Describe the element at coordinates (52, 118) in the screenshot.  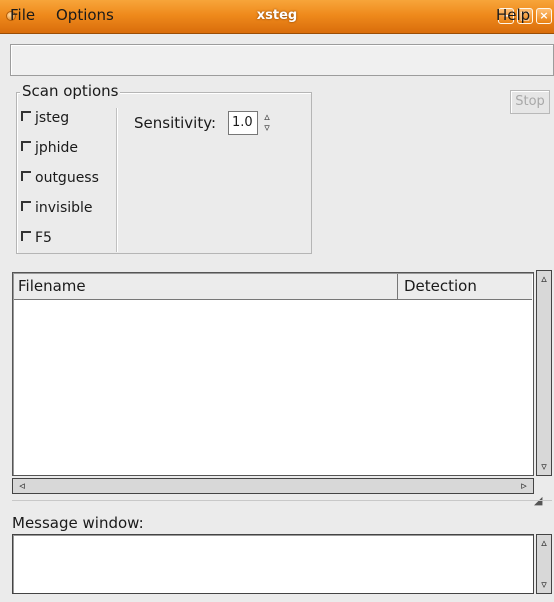
I see `checkbox-label: jsteg` at that location.